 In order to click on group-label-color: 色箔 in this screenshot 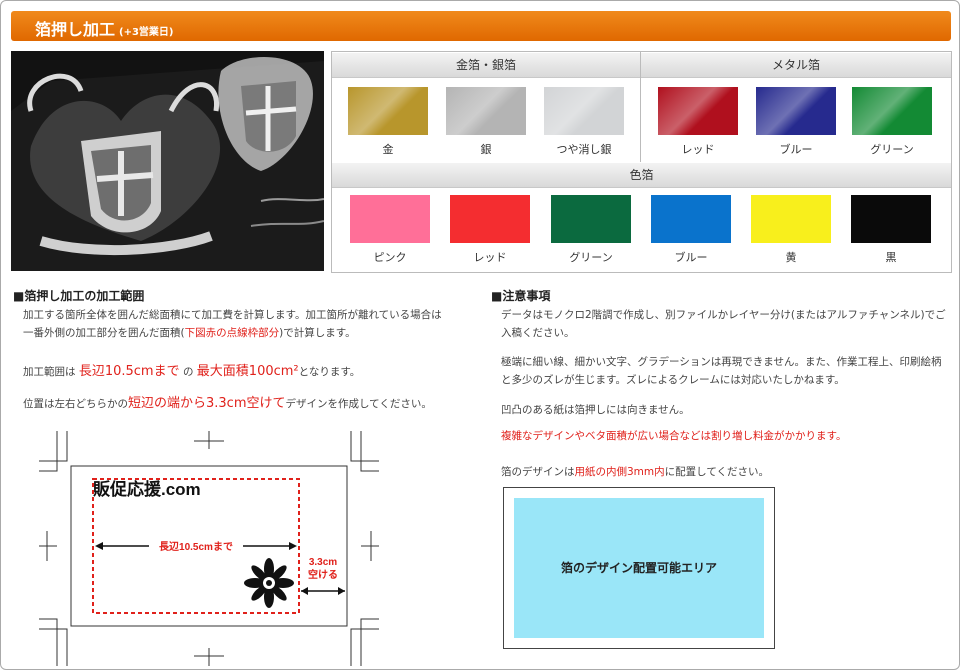, I will do `click(641, 175)`.